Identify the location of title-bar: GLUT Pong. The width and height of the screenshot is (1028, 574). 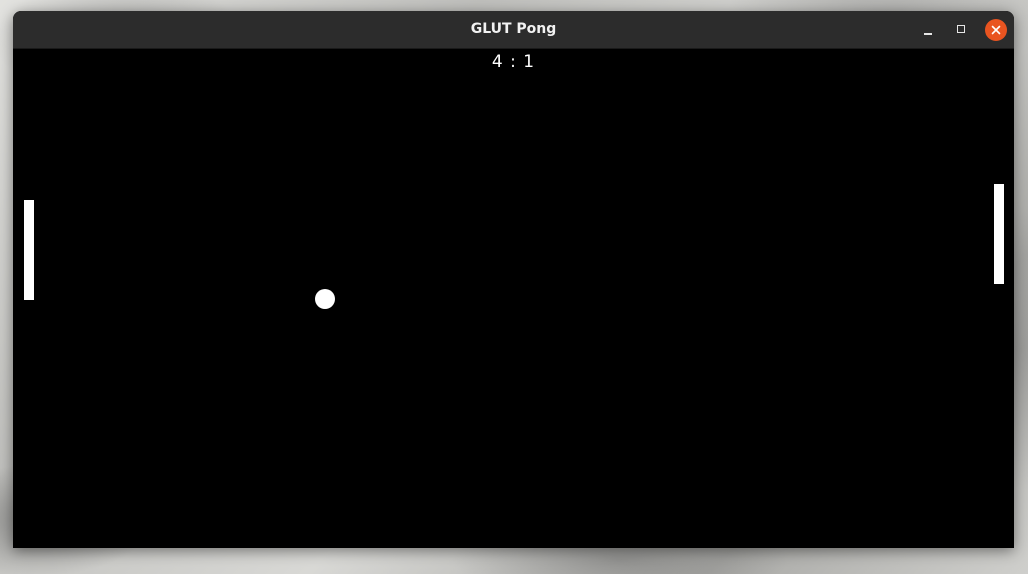
(513, 30).